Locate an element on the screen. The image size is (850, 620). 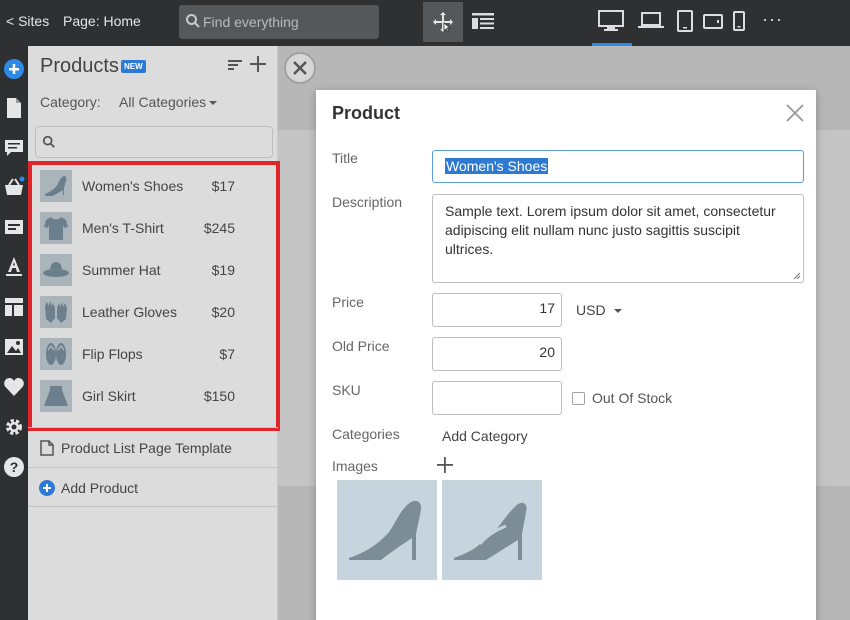
title-value: Women's Shoes is located at coordinates (497, 166).